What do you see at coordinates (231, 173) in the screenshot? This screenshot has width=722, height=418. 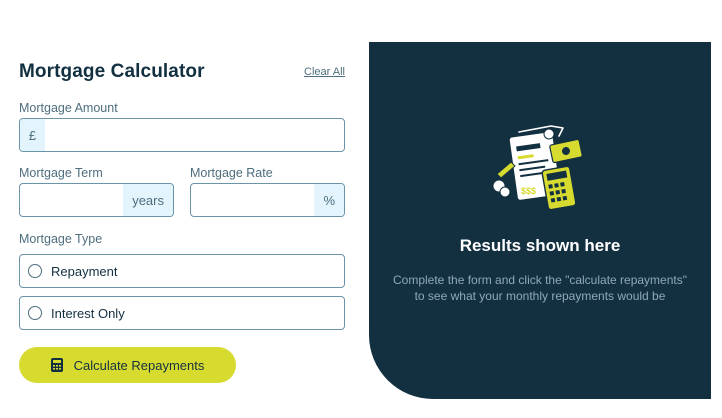 I see `mortgage-rate-label: Mortgage Rate` at bounding box center [231, 173].